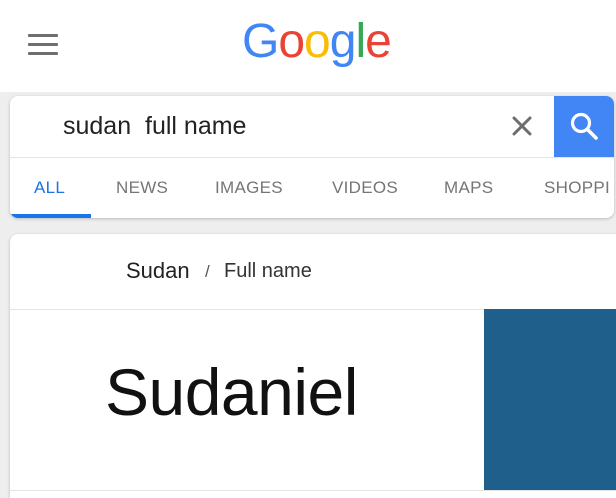 The image size is (616, 498). What do you see at coordinates (49, 188) in the screenshot?
I see `tab-all: ALL` at bounding box center [49, 188].